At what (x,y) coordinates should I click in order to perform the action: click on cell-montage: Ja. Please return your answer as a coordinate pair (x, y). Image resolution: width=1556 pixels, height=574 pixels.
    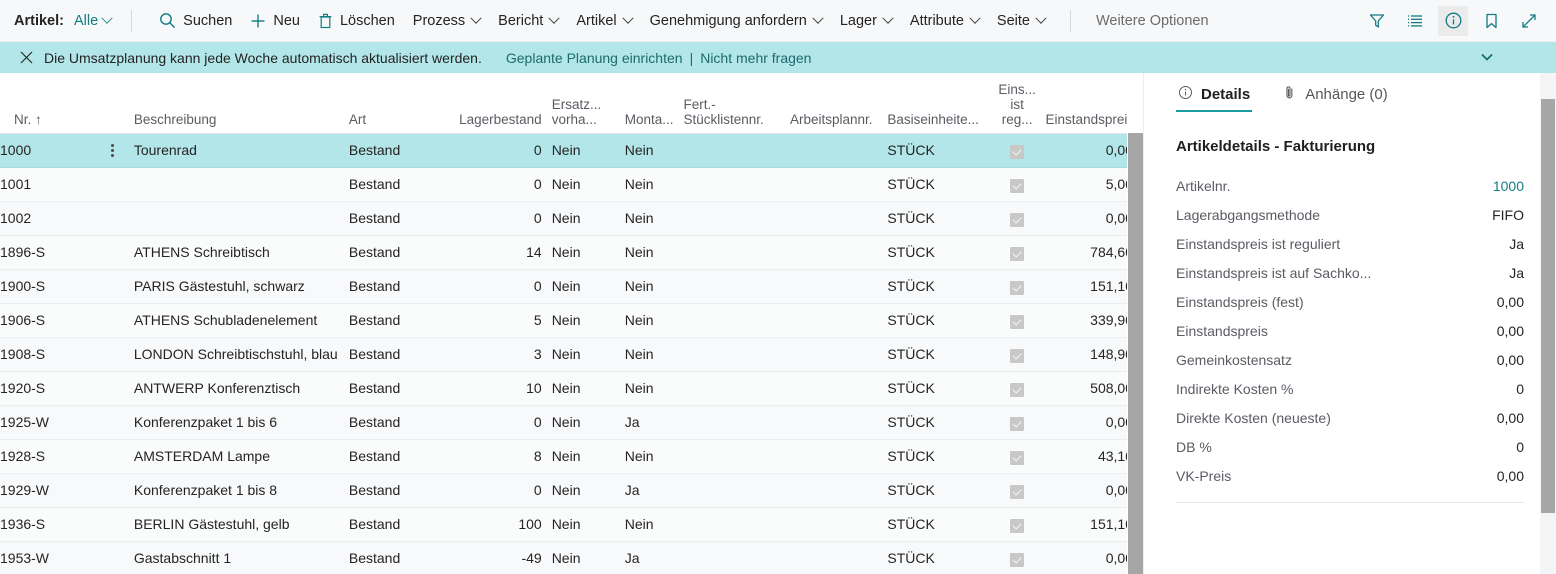
    Looking at the image, I should click on (654, 422).